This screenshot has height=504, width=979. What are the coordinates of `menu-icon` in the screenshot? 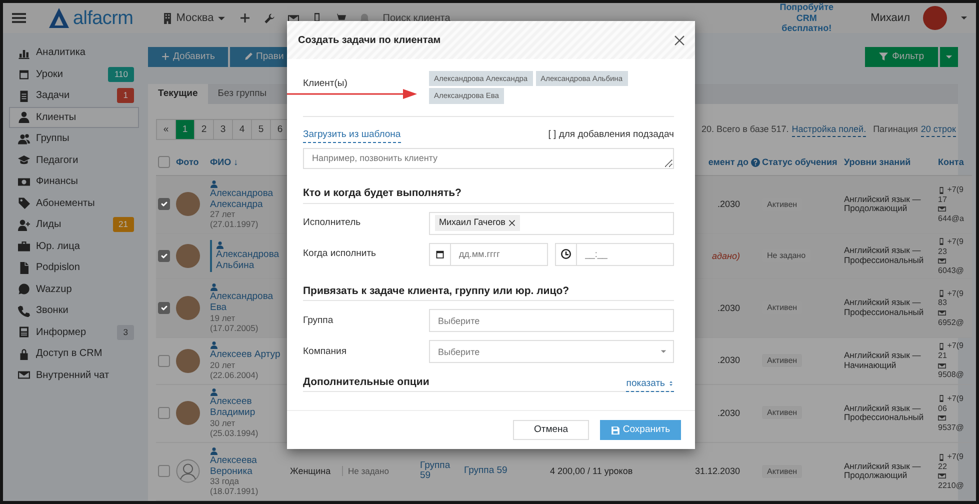 It's located at (19, 18).